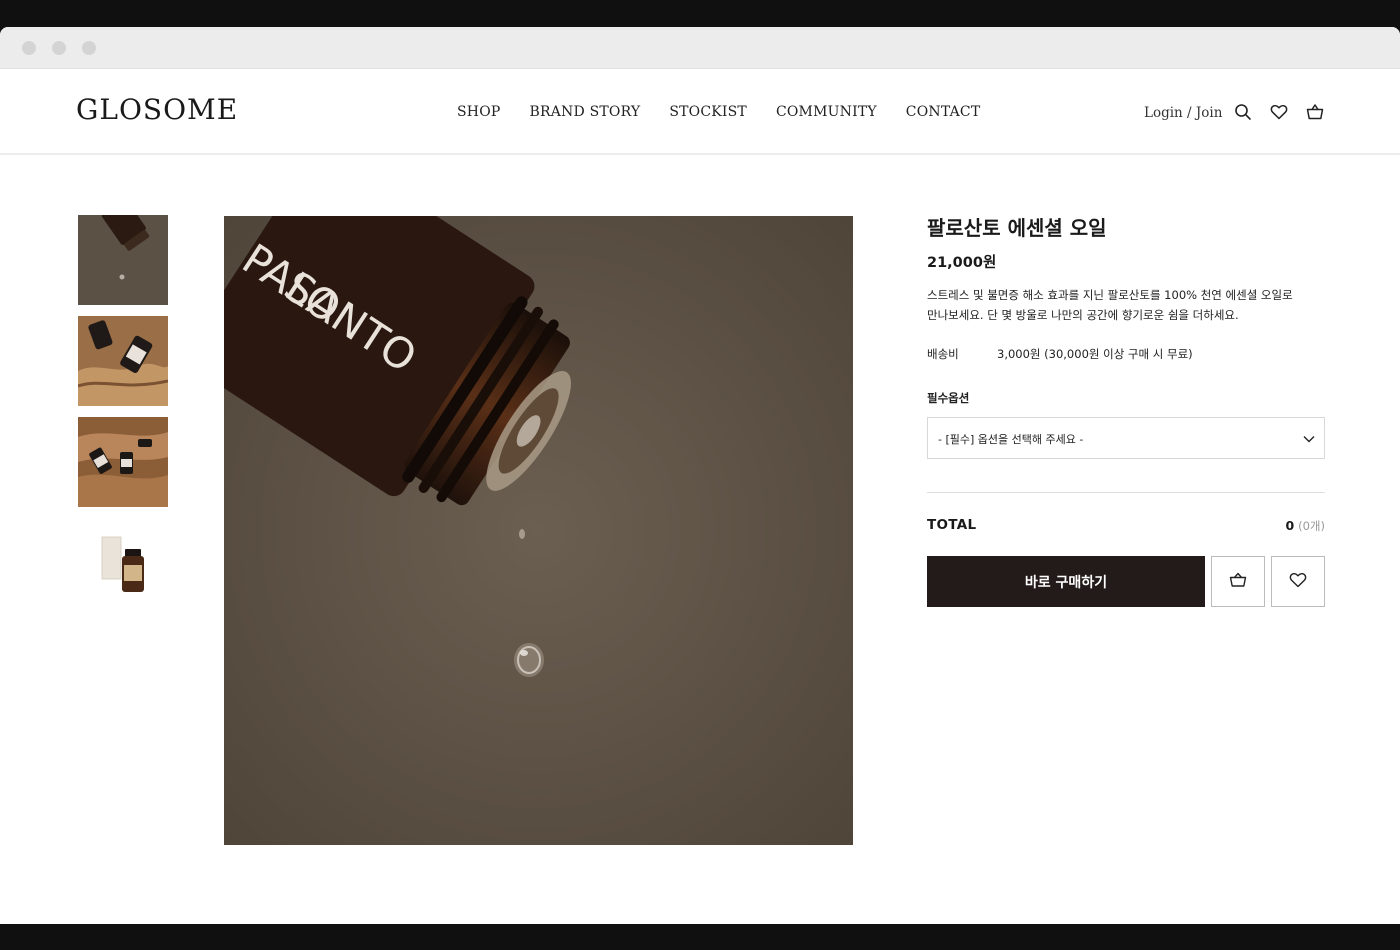 This screenshot has height=950, width=1400. What do you see at coordinates (1315, 112) in the screenshot?
I see `cart-icon` at bounding box center [1315, 112].